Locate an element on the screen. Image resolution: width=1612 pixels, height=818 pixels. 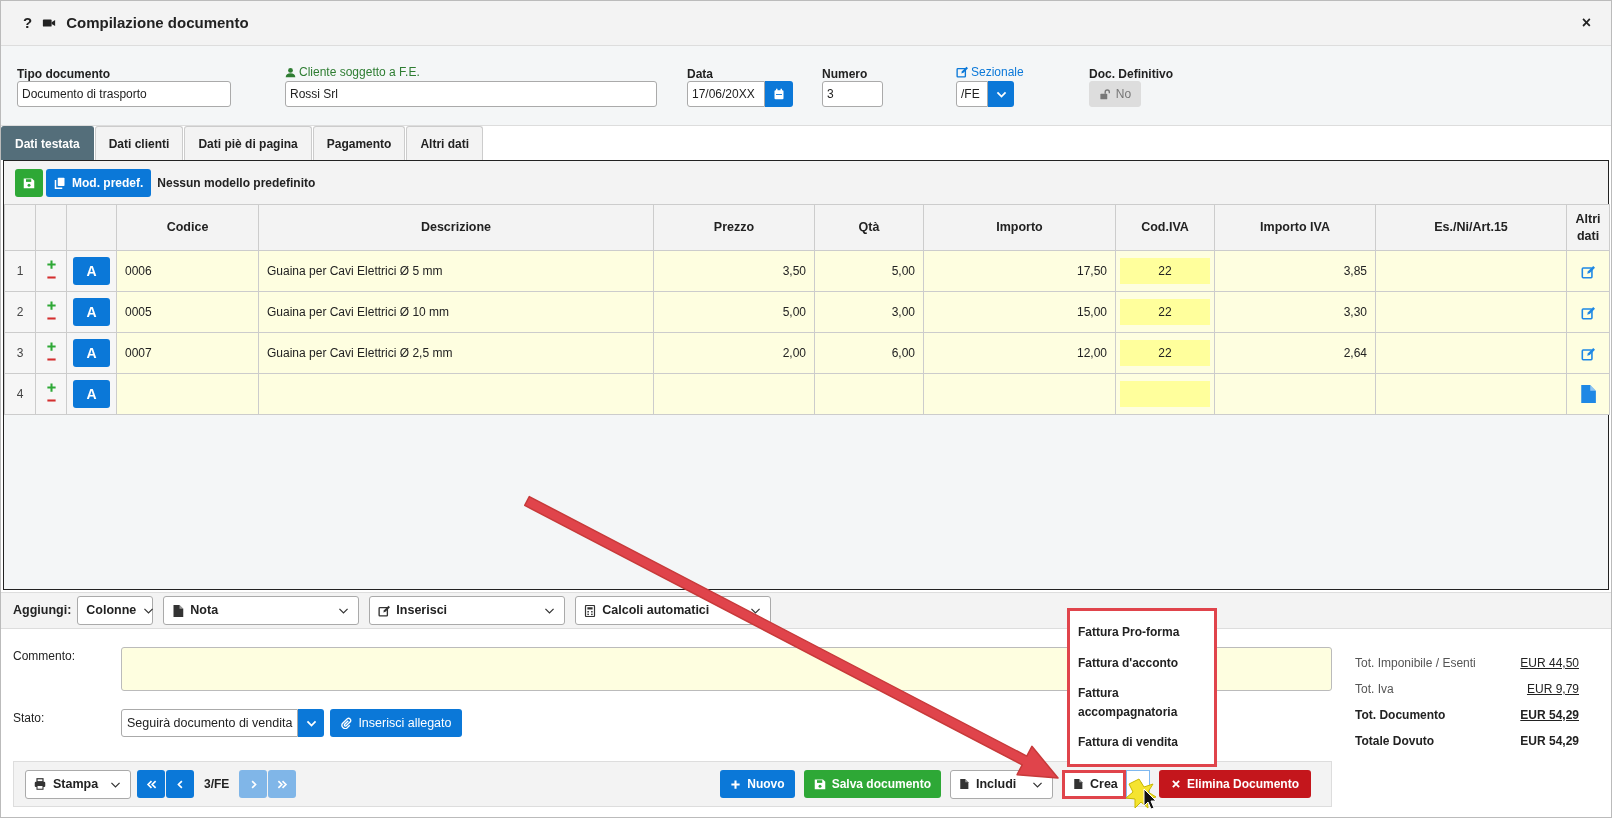
table-cell: 3,30 is located at coordinates (1295, 312).